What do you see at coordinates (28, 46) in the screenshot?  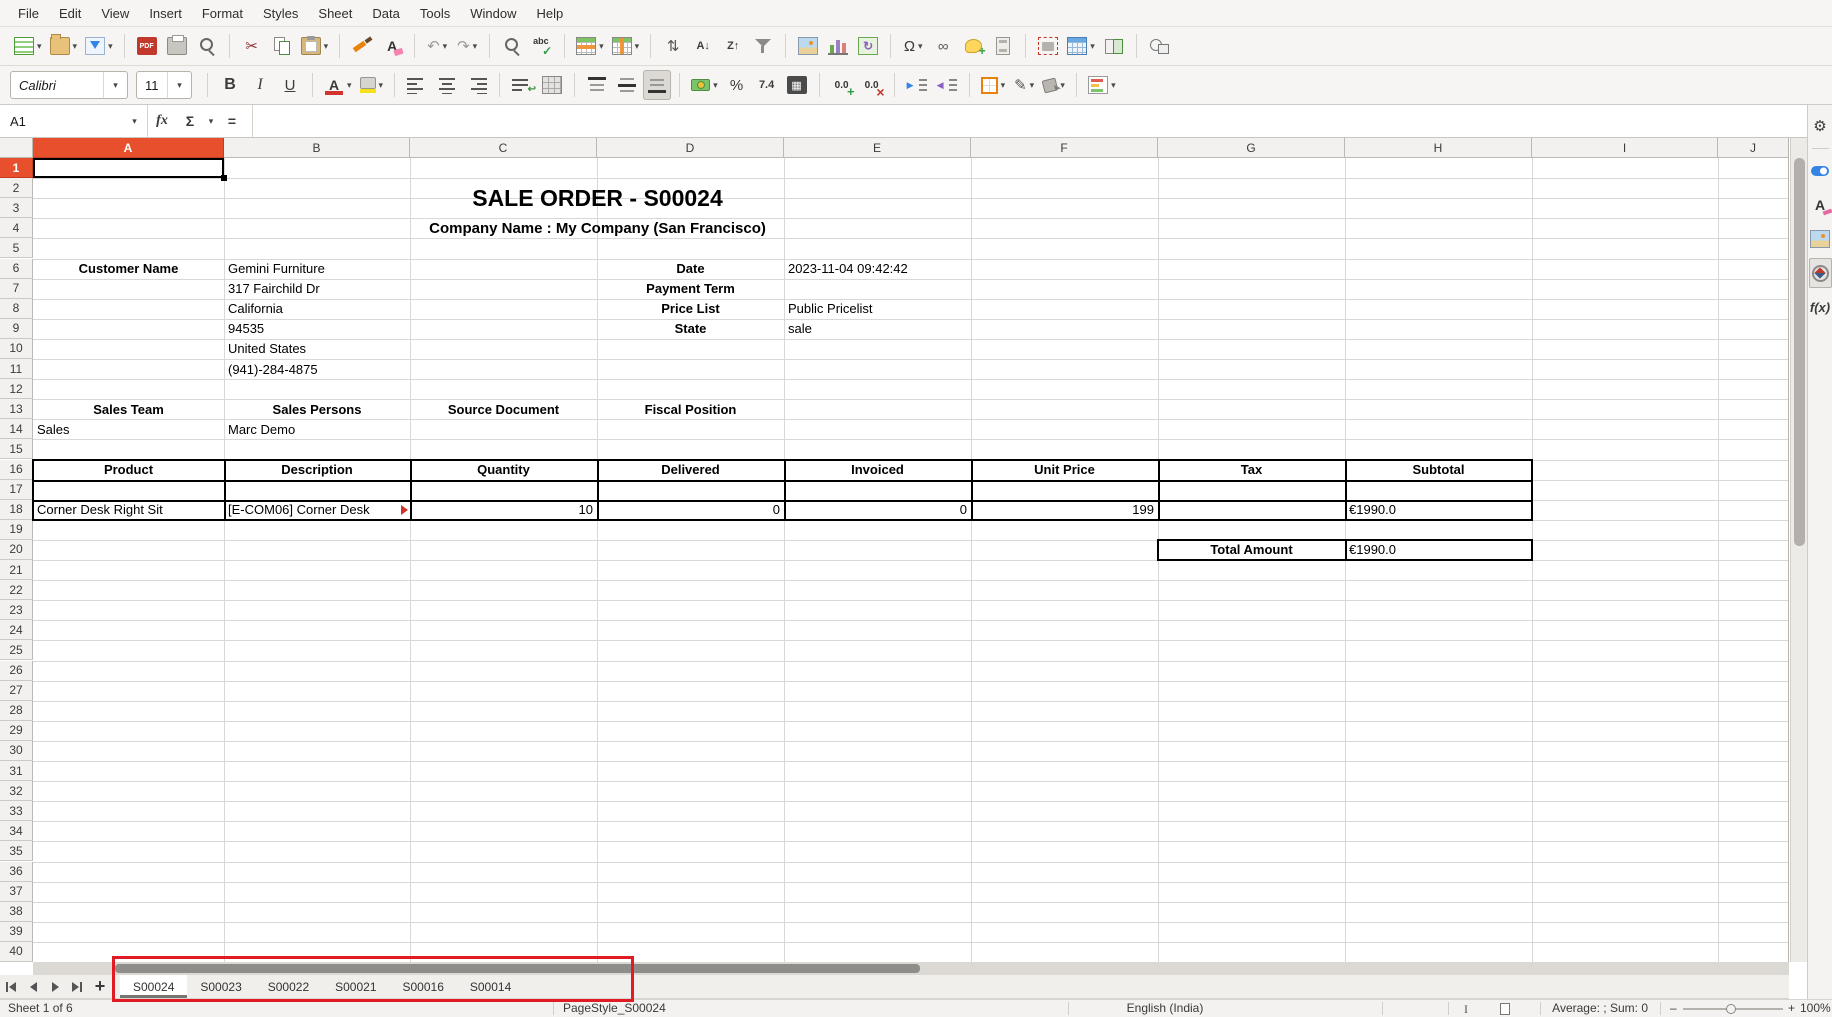 I see `new-document-button: ▾` at bounding box center [28, 46].